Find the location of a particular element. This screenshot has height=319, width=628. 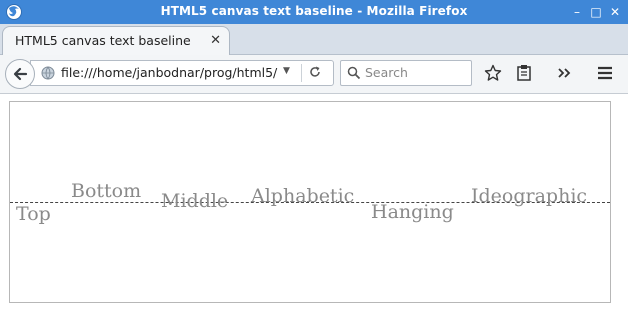

tab-close-icon: ✕ is located at coordinates (215, 40).